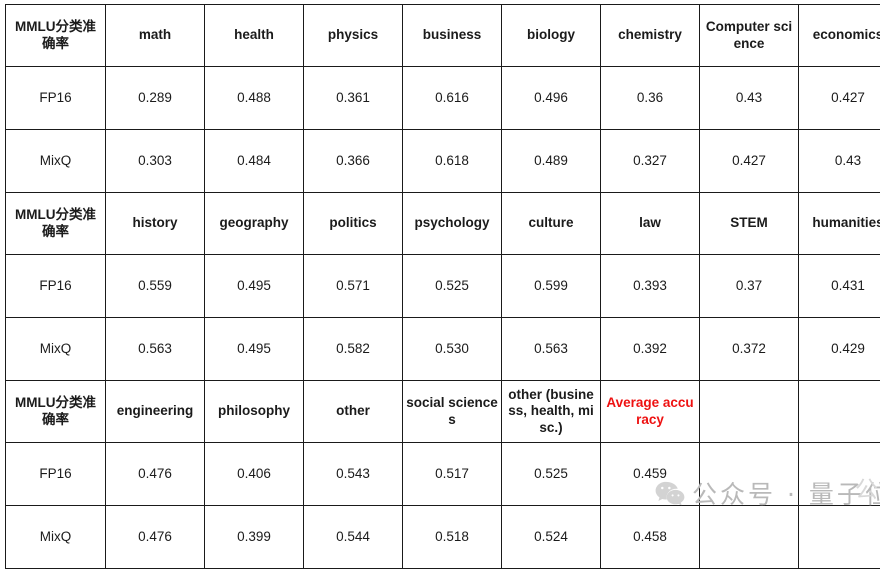 Image resolution: width=880 pixels, height=569 pixels. Describe the element at coordinates (254, 36) in the screenshot. I see `column-header: health` at that location.